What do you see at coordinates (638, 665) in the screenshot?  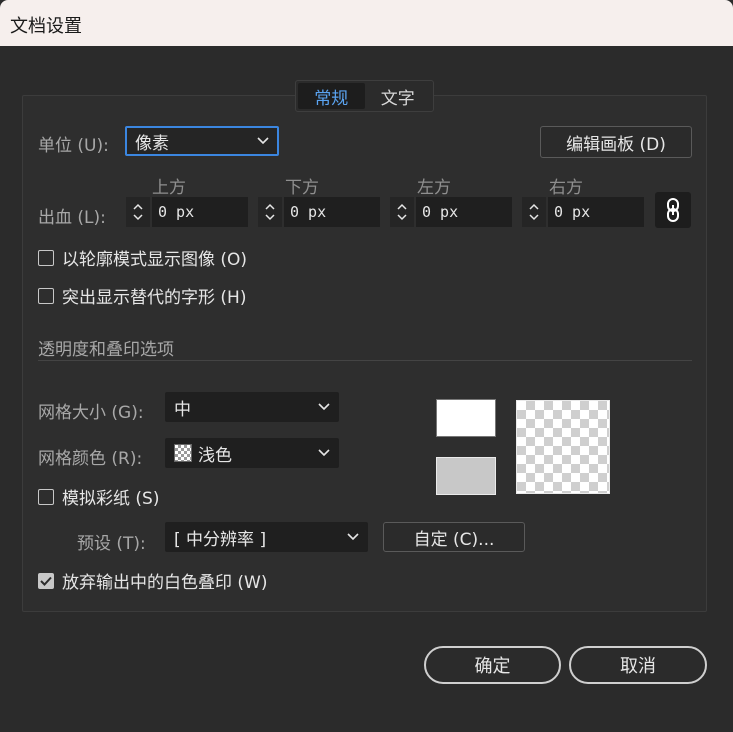 I see `cancel-button: 取消` at bounding box center [638, 665].